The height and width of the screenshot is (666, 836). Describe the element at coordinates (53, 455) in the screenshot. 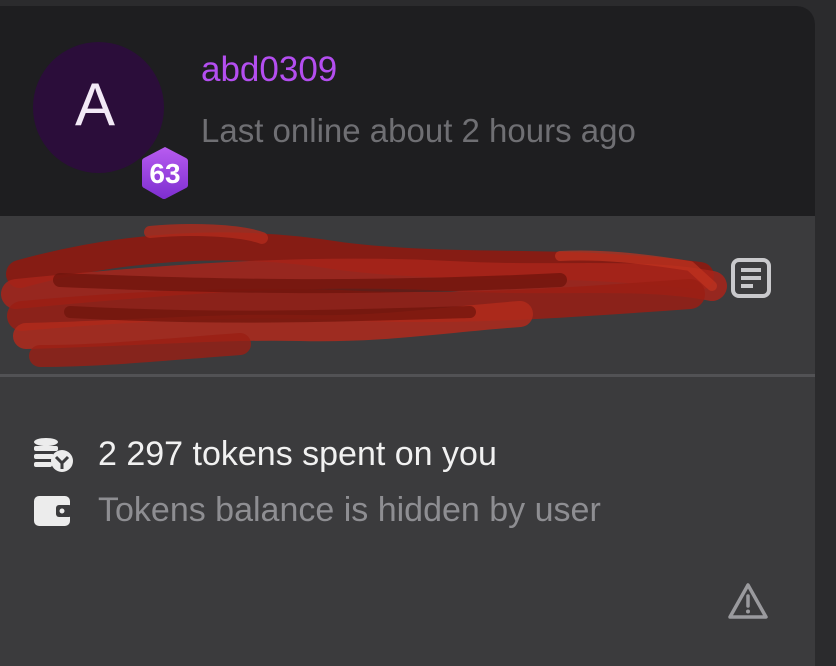

I see `coins-icon` at that location.